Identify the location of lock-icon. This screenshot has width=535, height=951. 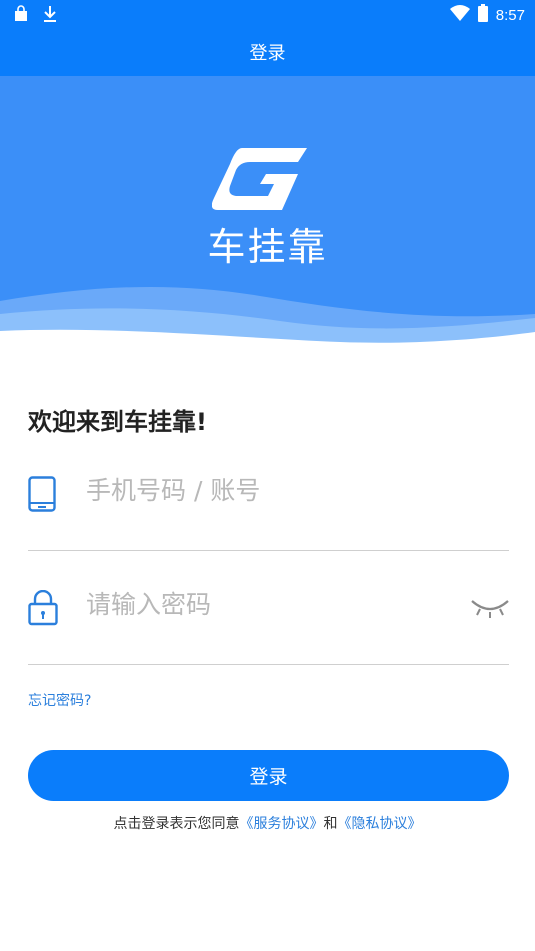
(43, 609).